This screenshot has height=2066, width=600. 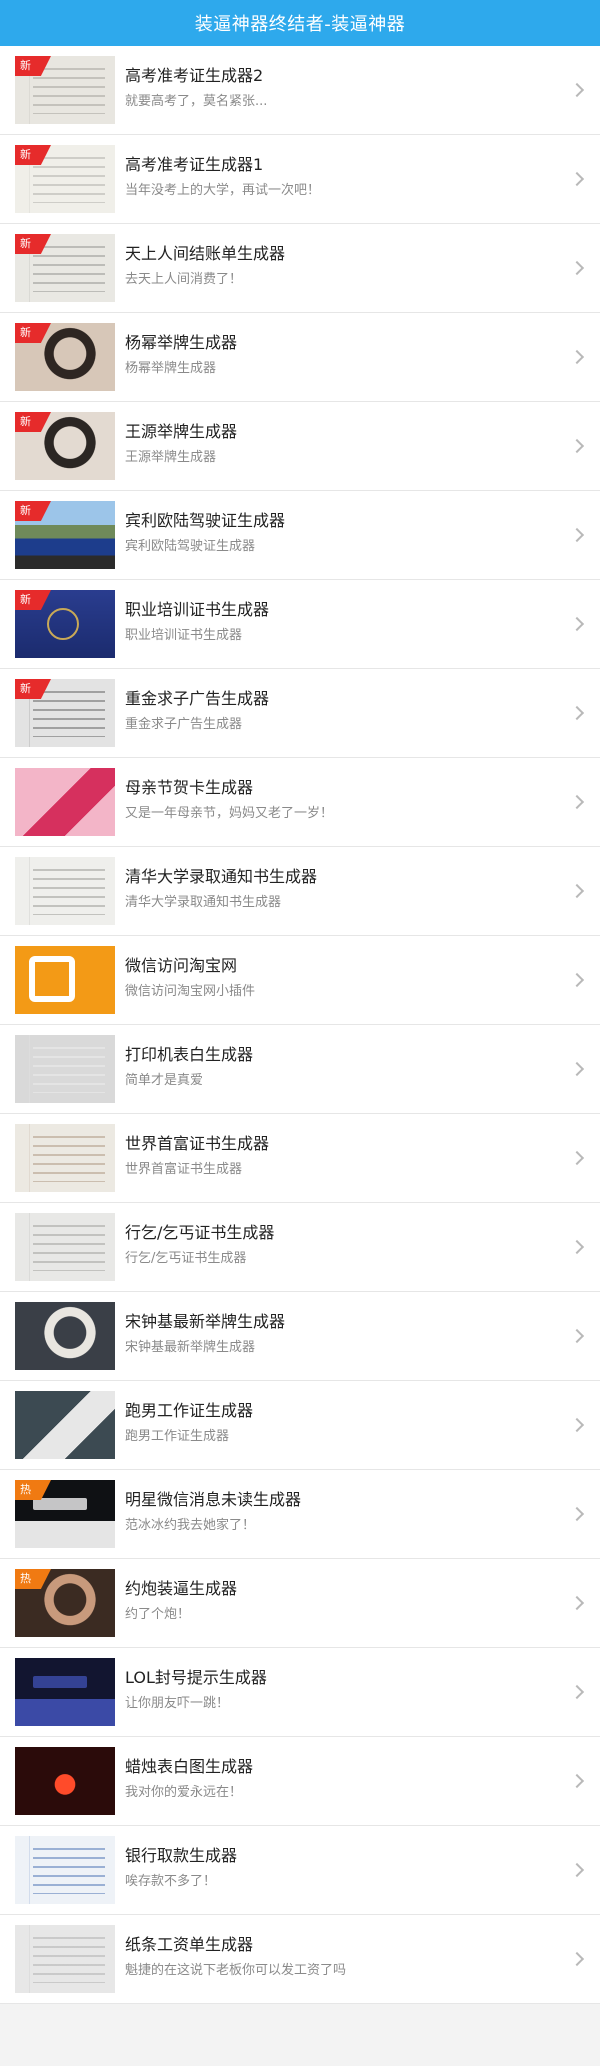 I want to click on item-subtitle: 宾利欧陆驾驶证生成器, so click(x=190, y=546).